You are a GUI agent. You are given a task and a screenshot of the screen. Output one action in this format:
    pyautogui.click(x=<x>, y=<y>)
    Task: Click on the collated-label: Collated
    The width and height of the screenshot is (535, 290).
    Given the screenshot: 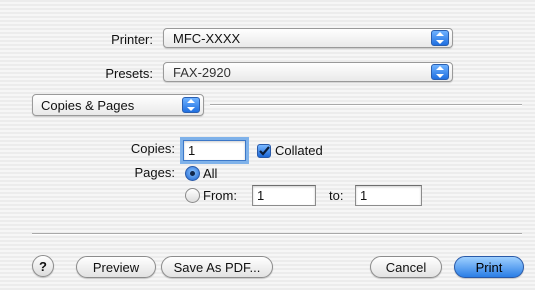 What is the action you would take?
    pyautogui.click(x=299, y=150)
    